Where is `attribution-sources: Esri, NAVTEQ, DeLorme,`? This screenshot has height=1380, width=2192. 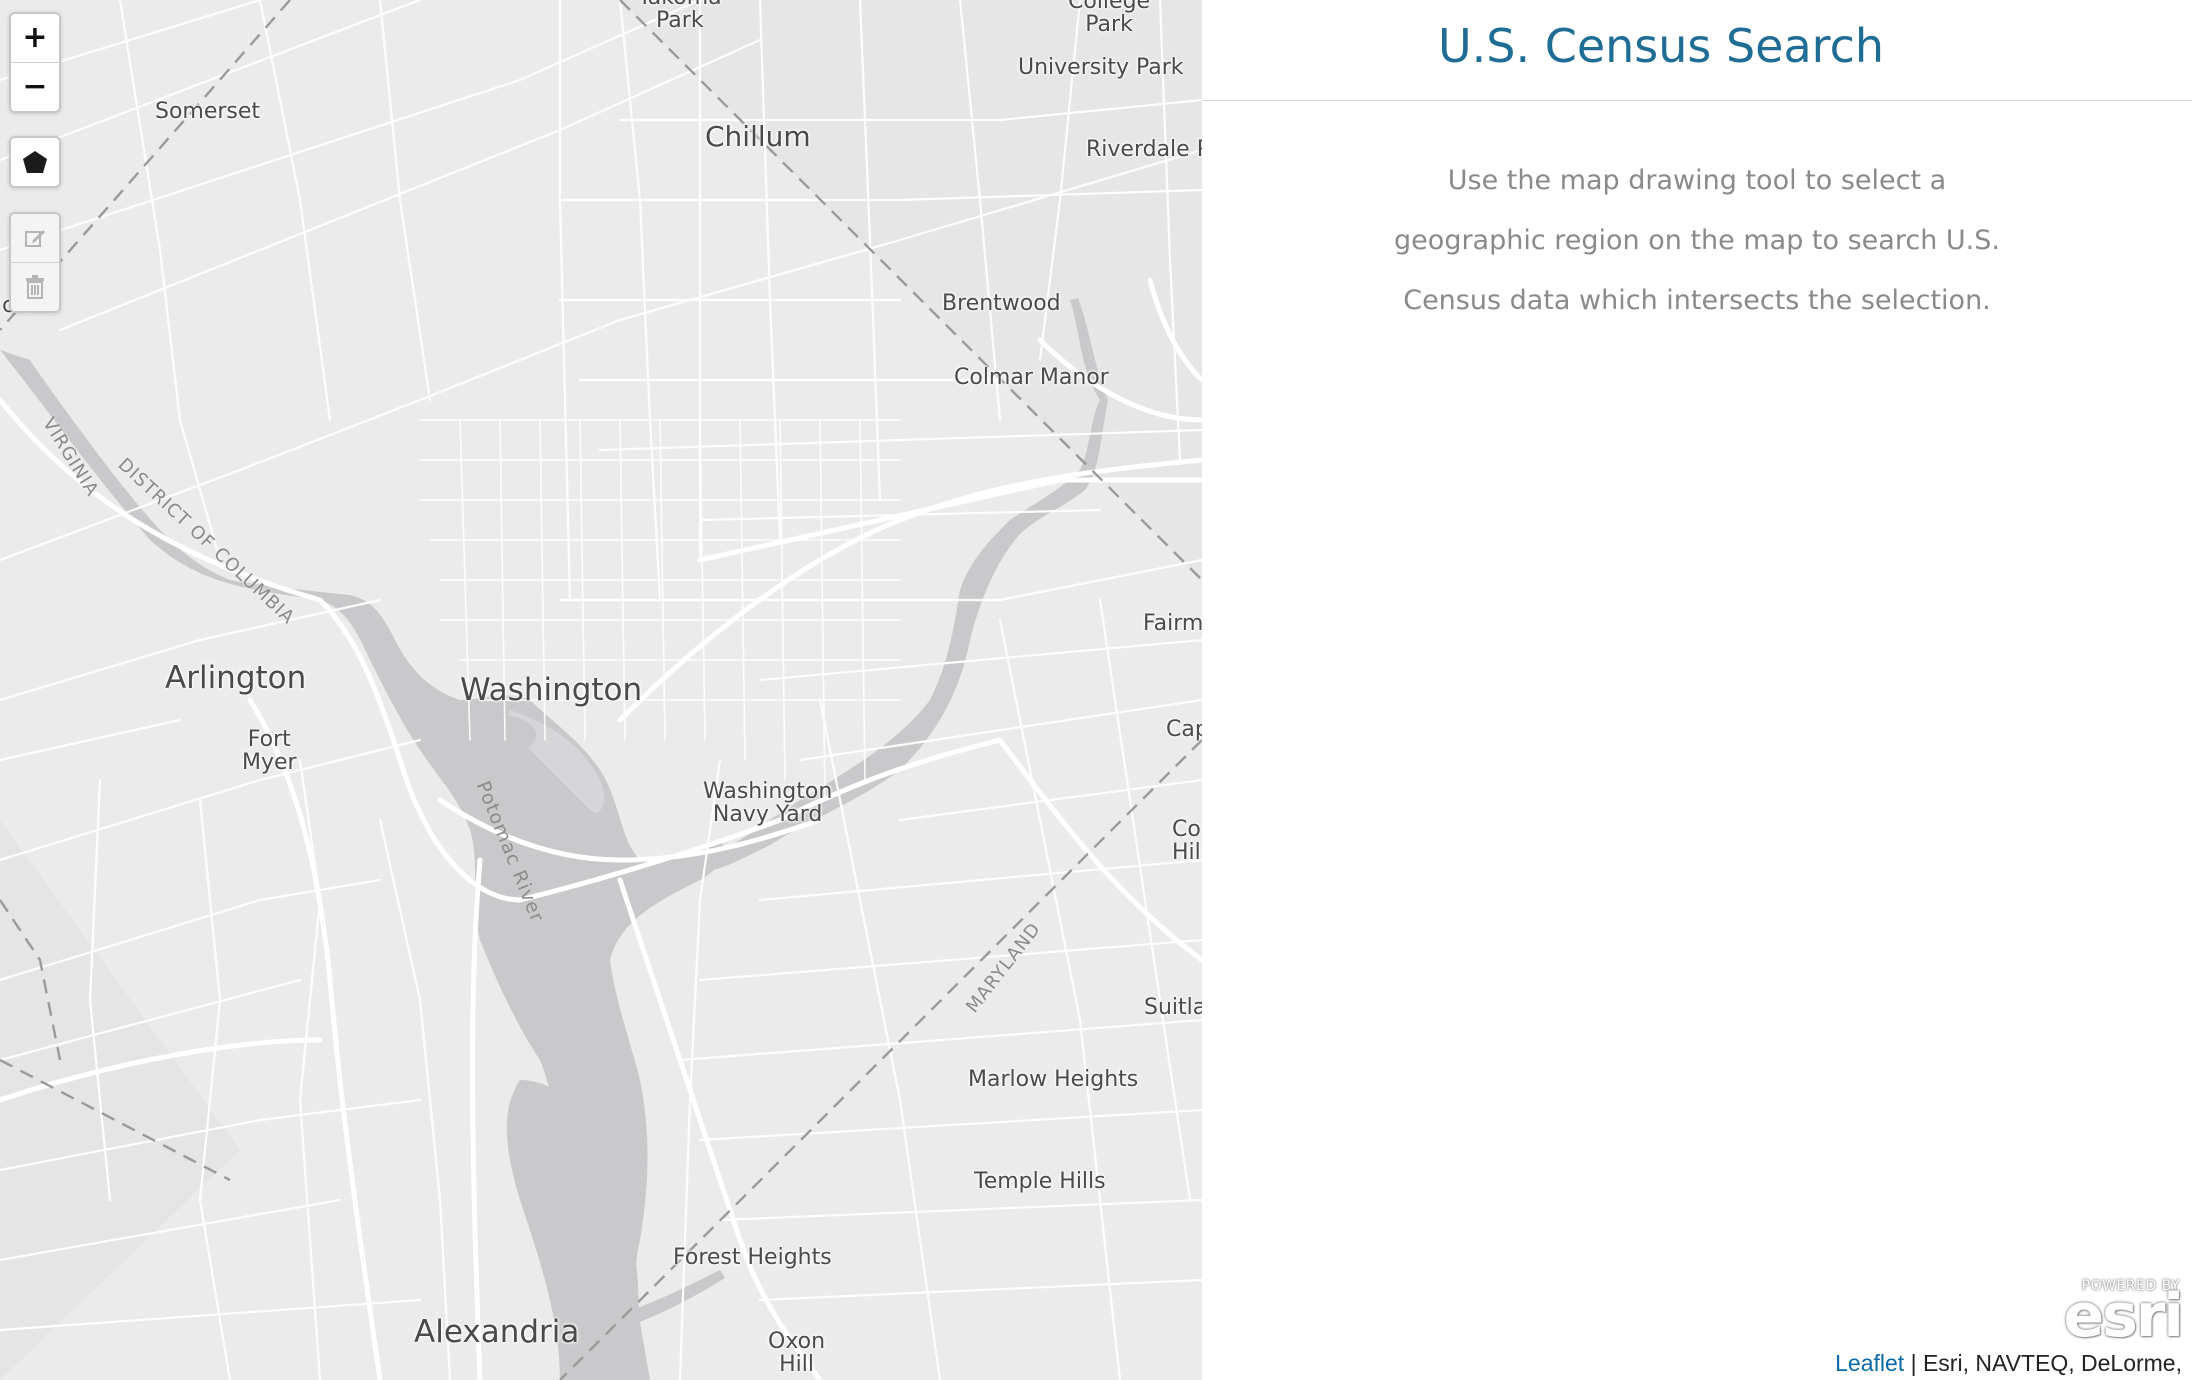
attribution-sources: Esri, NAVTEQ, DeLorme, is located at coordinates (2052, 1363).